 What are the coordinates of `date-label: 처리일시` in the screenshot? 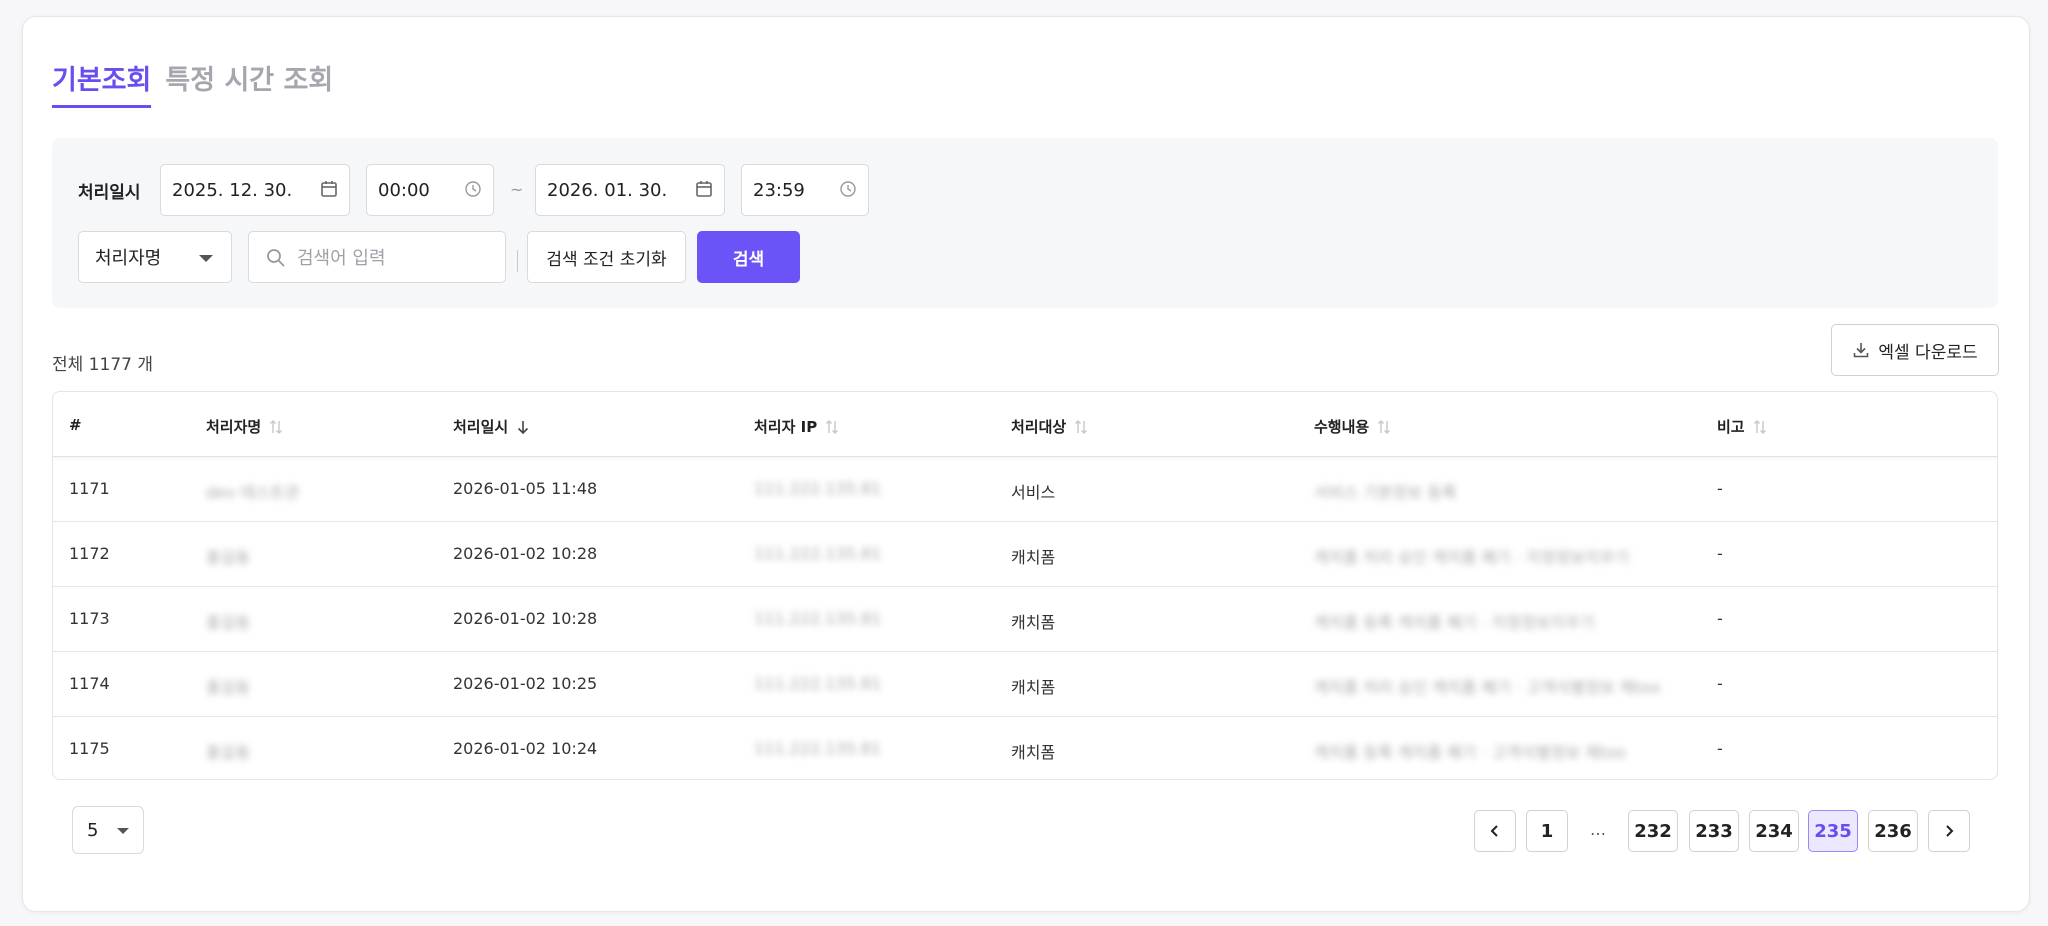 It's located at (109, 193).